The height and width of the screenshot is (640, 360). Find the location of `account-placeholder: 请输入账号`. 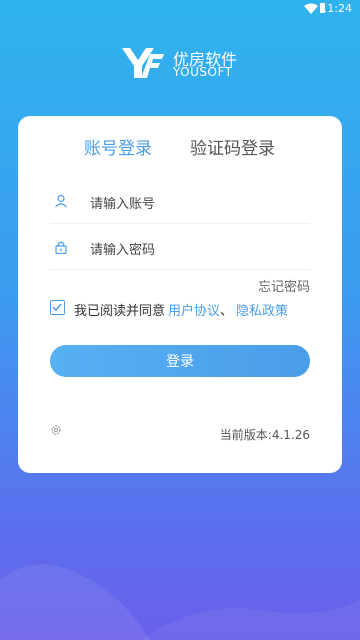

account-placeholder: 请输入账号 is located at coordinates (123, 204).